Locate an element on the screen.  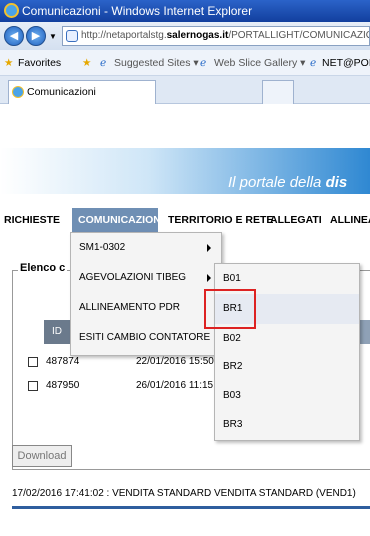
row-id: 487950 is located at coordinates (63, 385).